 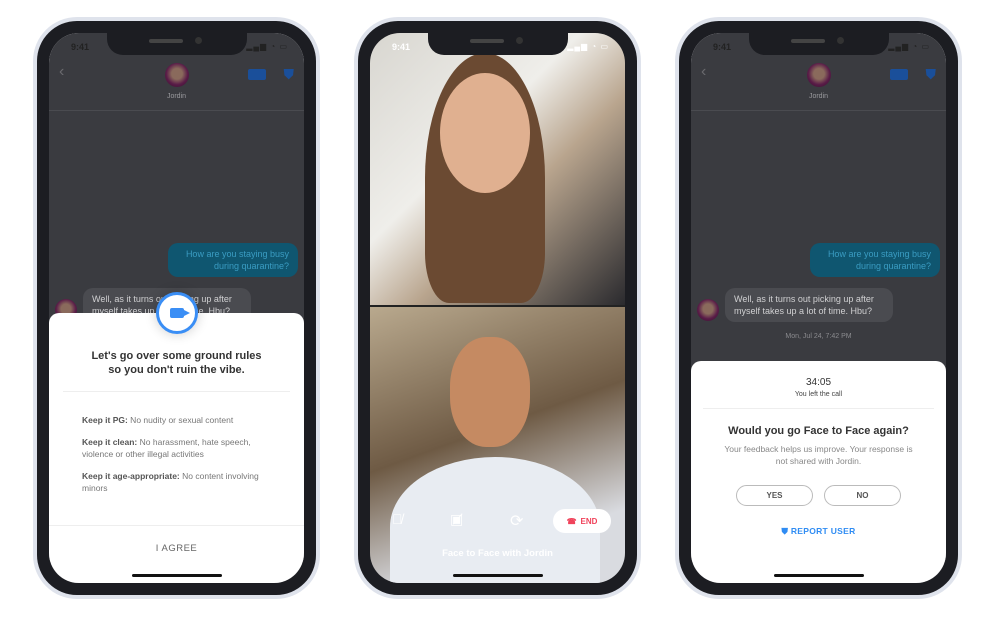 I want to click on call-controls: 🎙̸ ▣̸ ⟳ ☎ END, so click(x=497, y=521).